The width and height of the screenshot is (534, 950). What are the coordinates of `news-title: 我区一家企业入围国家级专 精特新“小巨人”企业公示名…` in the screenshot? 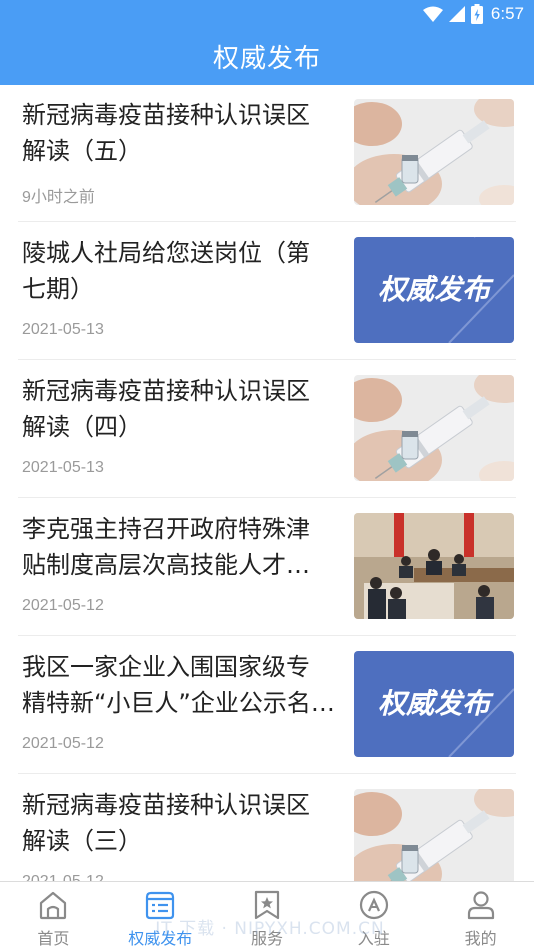 It's located at (183, 685).